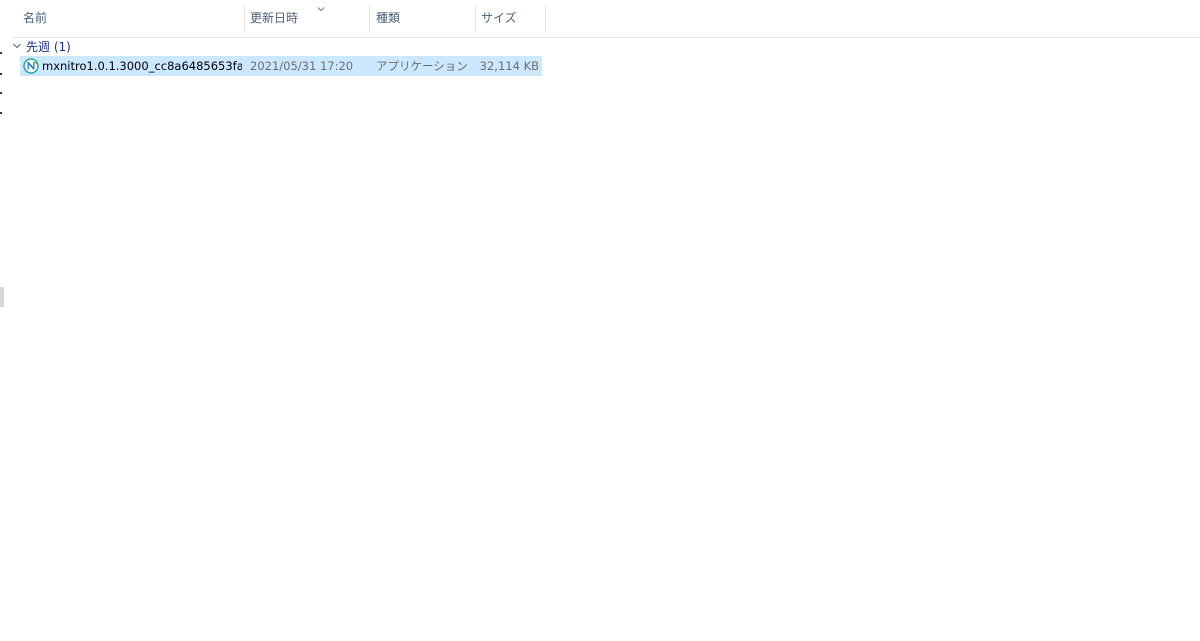 This screenshot has height=641, width=1200. I want to click on column-header-type: 種類, so click(426, 18).